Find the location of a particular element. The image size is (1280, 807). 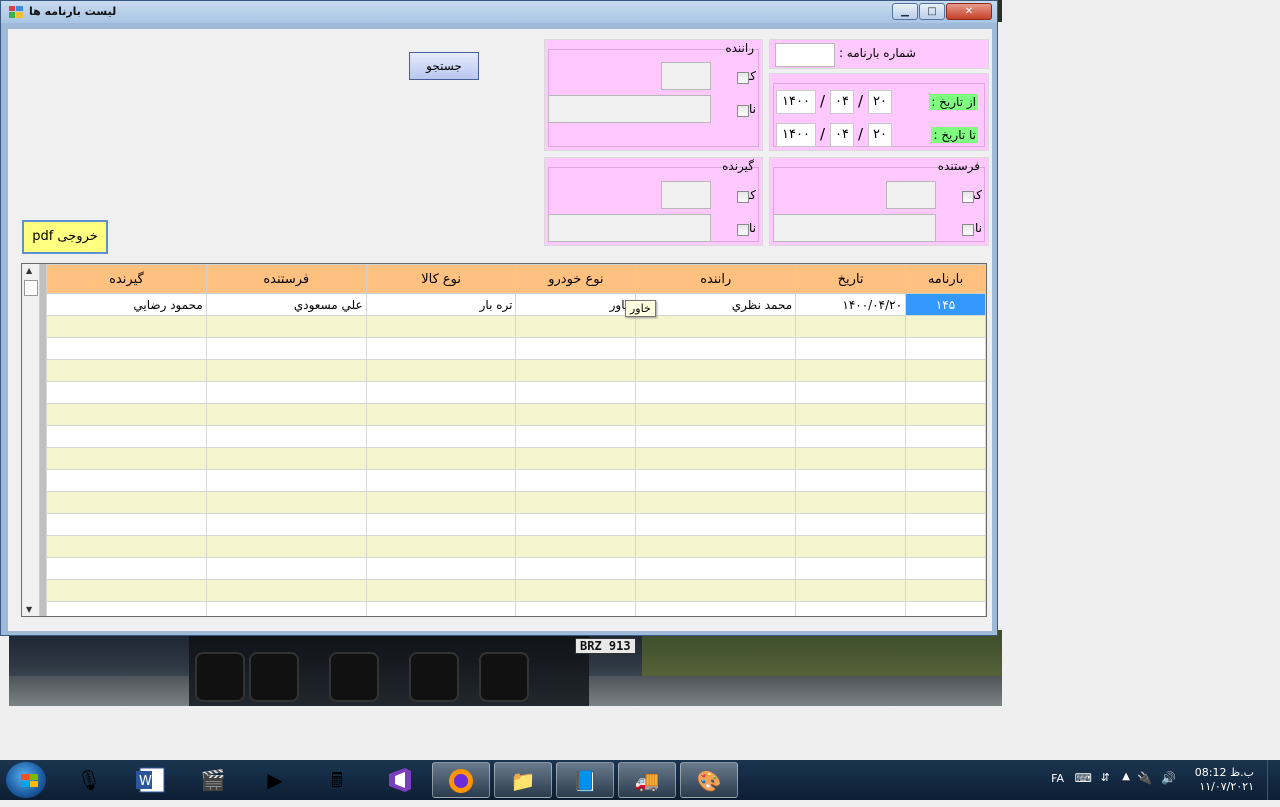

driver-panel-title: راننده is located at coordinates (739, 48).